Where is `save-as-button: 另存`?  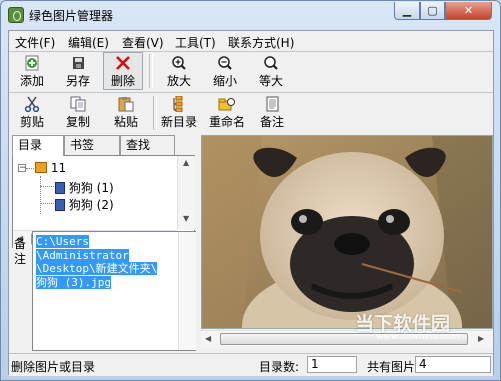
save-as-button: 另存 is located at coordinates (78, 72).